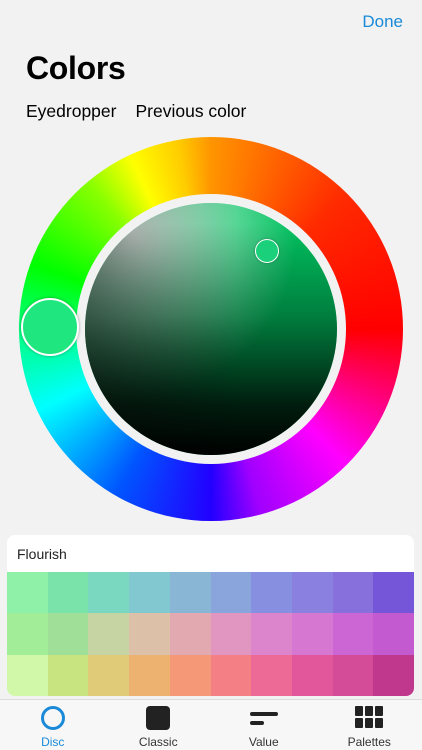 This screenshot has width=422, height=750. Describe the element at coordinates (52, 718) in the screenshot. I see `disc-icon` at that location.